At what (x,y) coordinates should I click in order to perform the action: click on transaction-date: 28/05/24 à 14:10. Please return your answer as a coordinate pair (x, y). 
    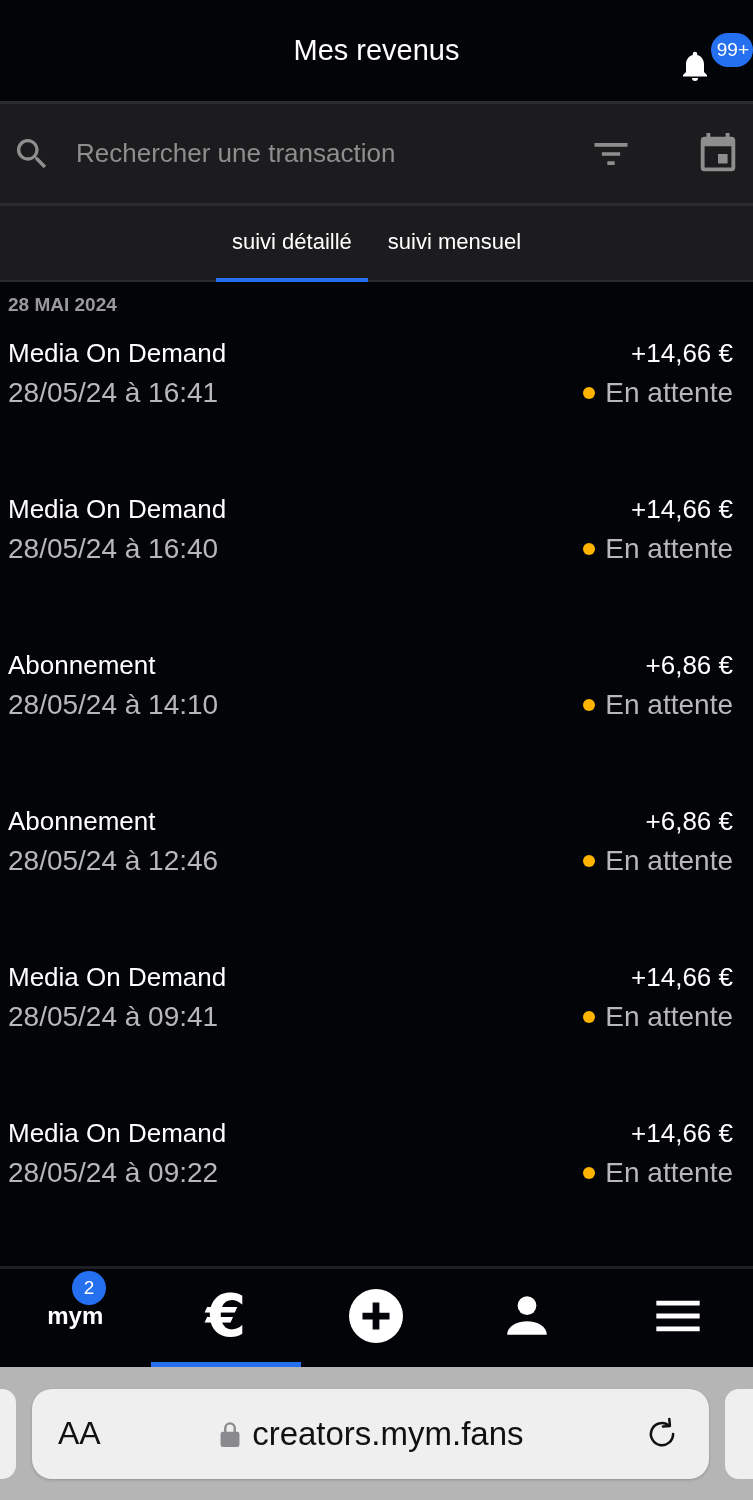
    Looking at the image, I should click on (114, 705).